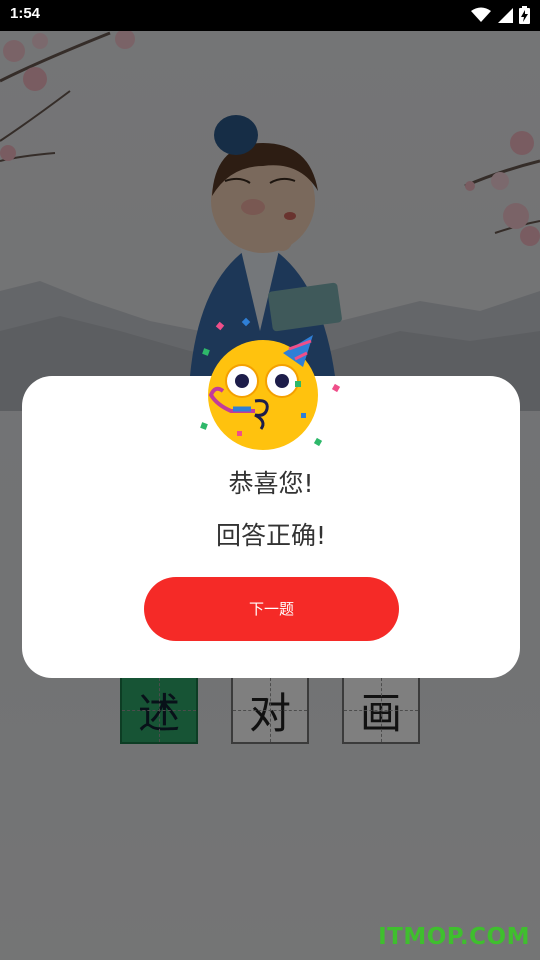  What do you see at coordinates (505, 15) in the screenshot?
I see `signal-icon` at bounding box center [505, 15].